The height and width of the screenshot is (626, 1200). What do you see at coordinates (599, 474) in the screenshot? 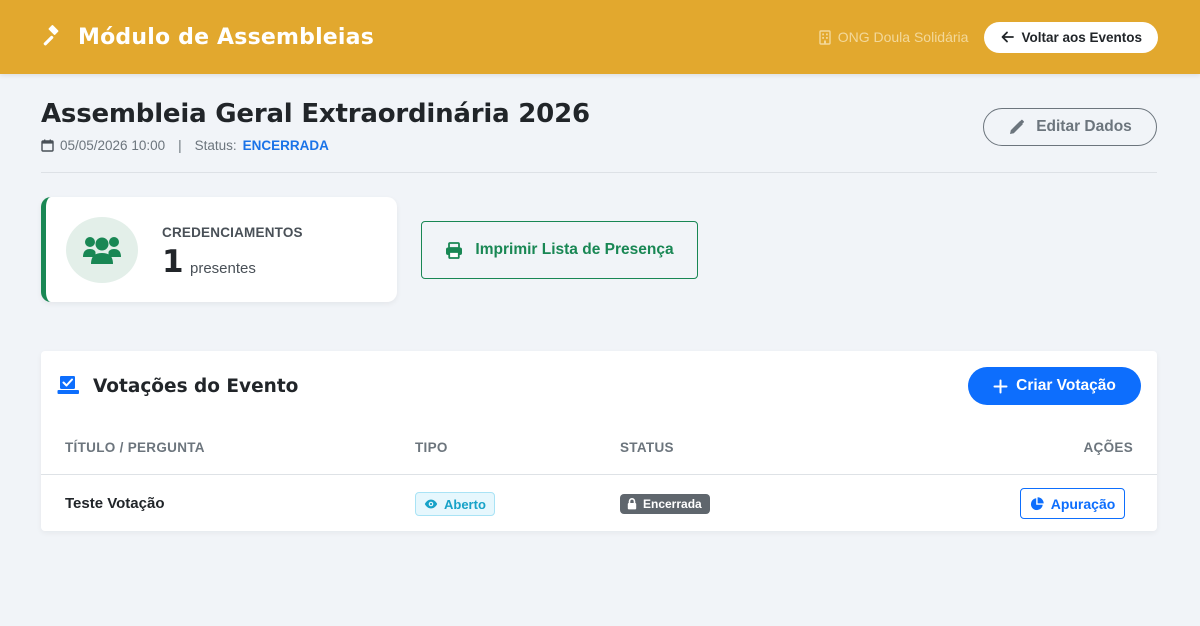
I see `table-header-divider` at bounding box center [599, 474].